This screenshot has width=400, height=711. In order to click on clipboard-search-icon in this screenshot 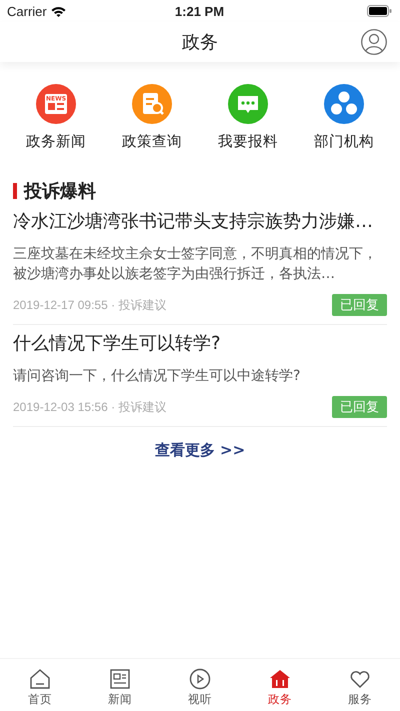, I will do `click(152, 104)`.